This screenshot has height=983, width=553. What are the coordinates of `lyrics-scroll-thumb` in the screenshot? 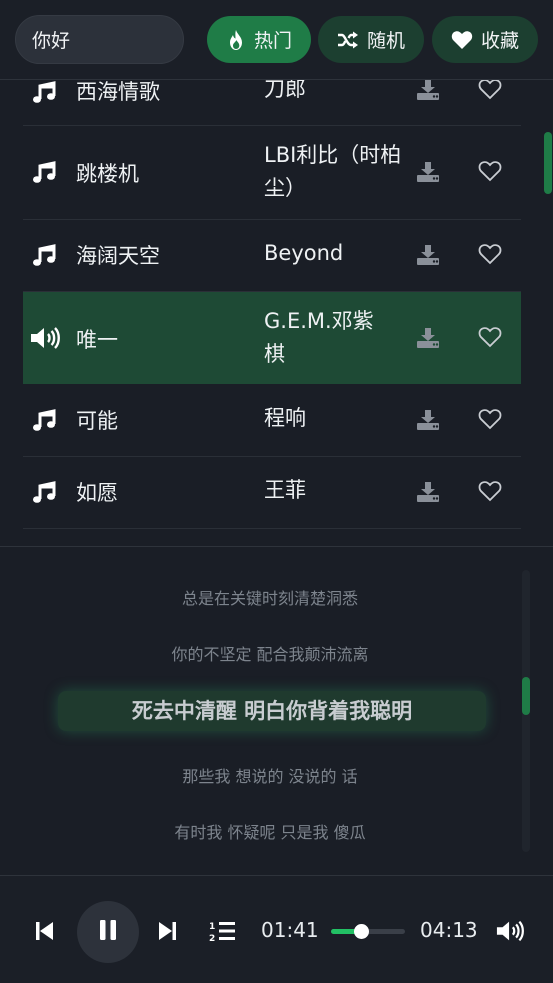 It's located at (526, 696).